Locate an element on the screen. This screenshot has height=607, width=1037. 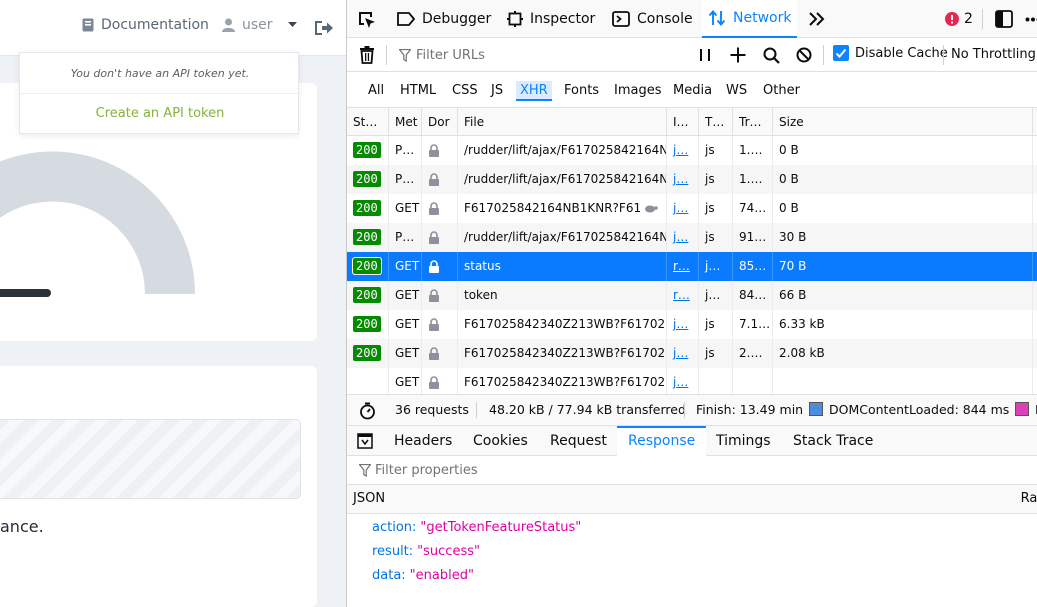
error-count-badge: 2 is located at coordinates (959, 19).